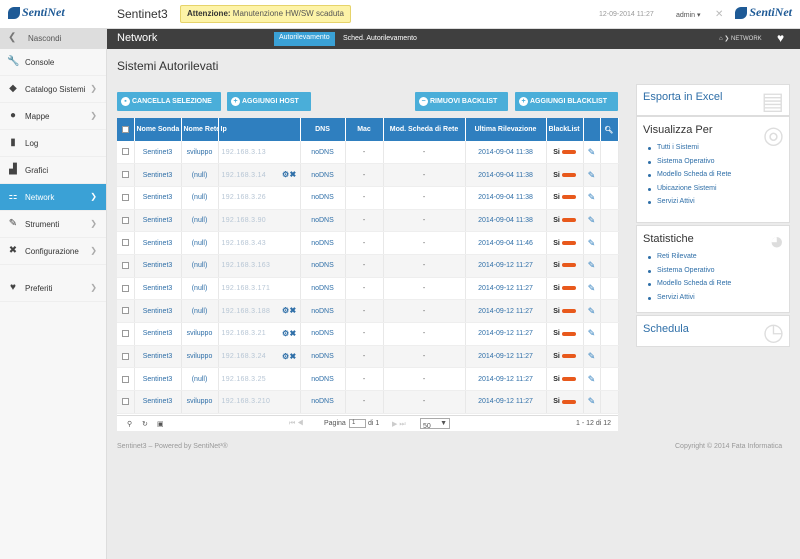 The width and height of the screenshot is (800, 559). I want to click on ip-address: 192.168.3.14, so click(244, 175).